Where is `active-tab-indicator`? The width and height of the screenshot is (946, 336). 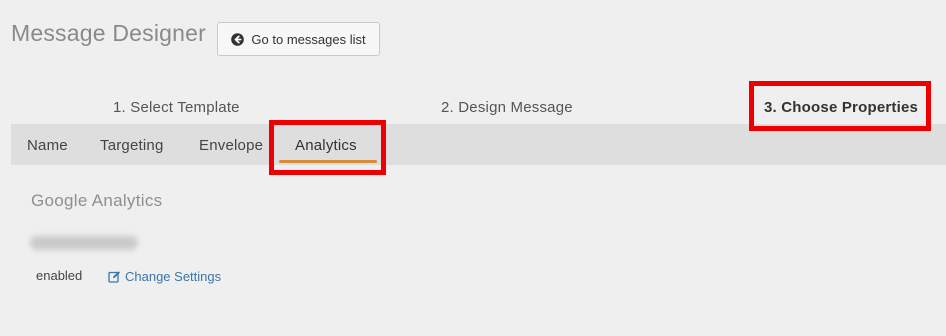 active-tab-indicator is located at coordinates (328, 161).